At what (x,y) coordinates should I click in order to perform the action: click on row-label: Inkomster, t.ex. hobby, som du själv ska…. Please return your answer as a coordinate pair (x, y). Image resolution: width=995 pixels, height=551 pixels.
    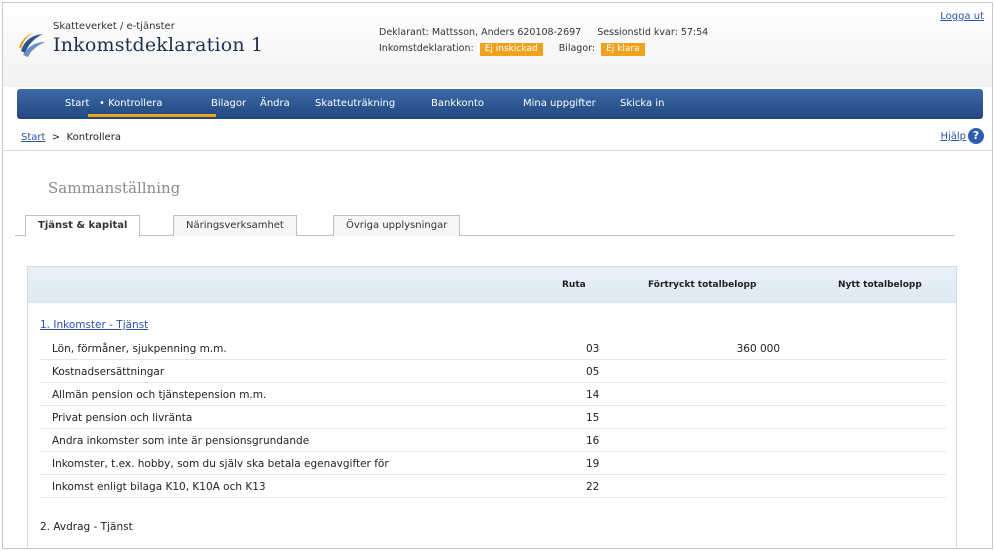
    Looking at the image, I should click on (220, 464).